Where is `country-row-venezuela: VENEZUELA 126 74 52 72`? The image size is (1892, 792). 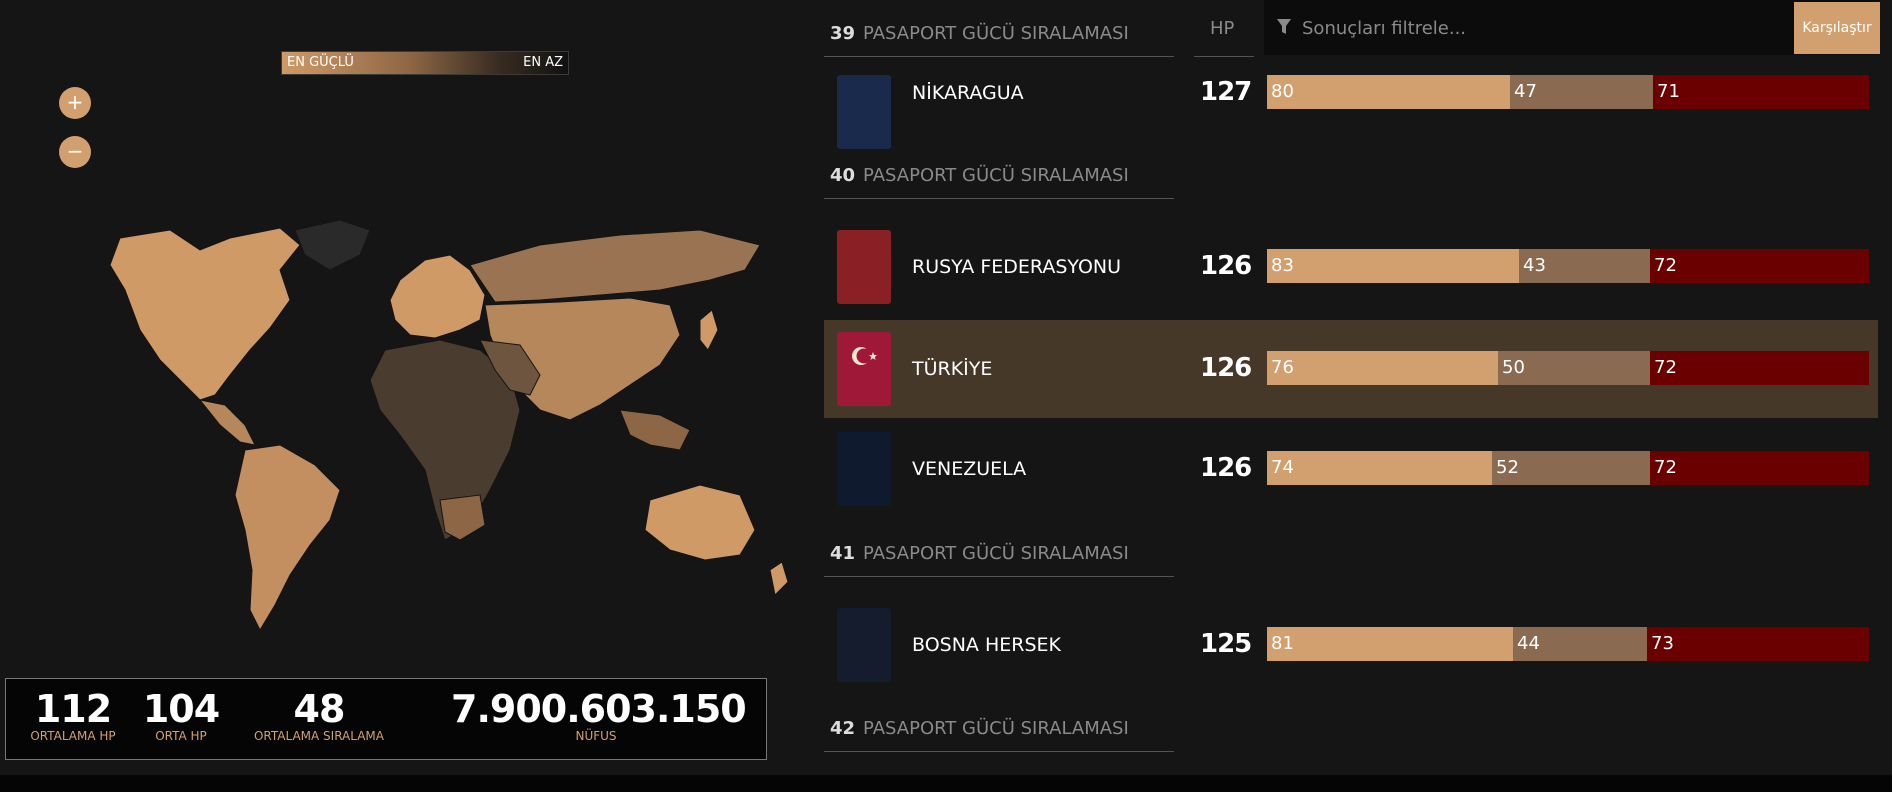 country-row-venezuela: VENEZUELA 126 74 52 72 is located at coordinates (1351, 469).